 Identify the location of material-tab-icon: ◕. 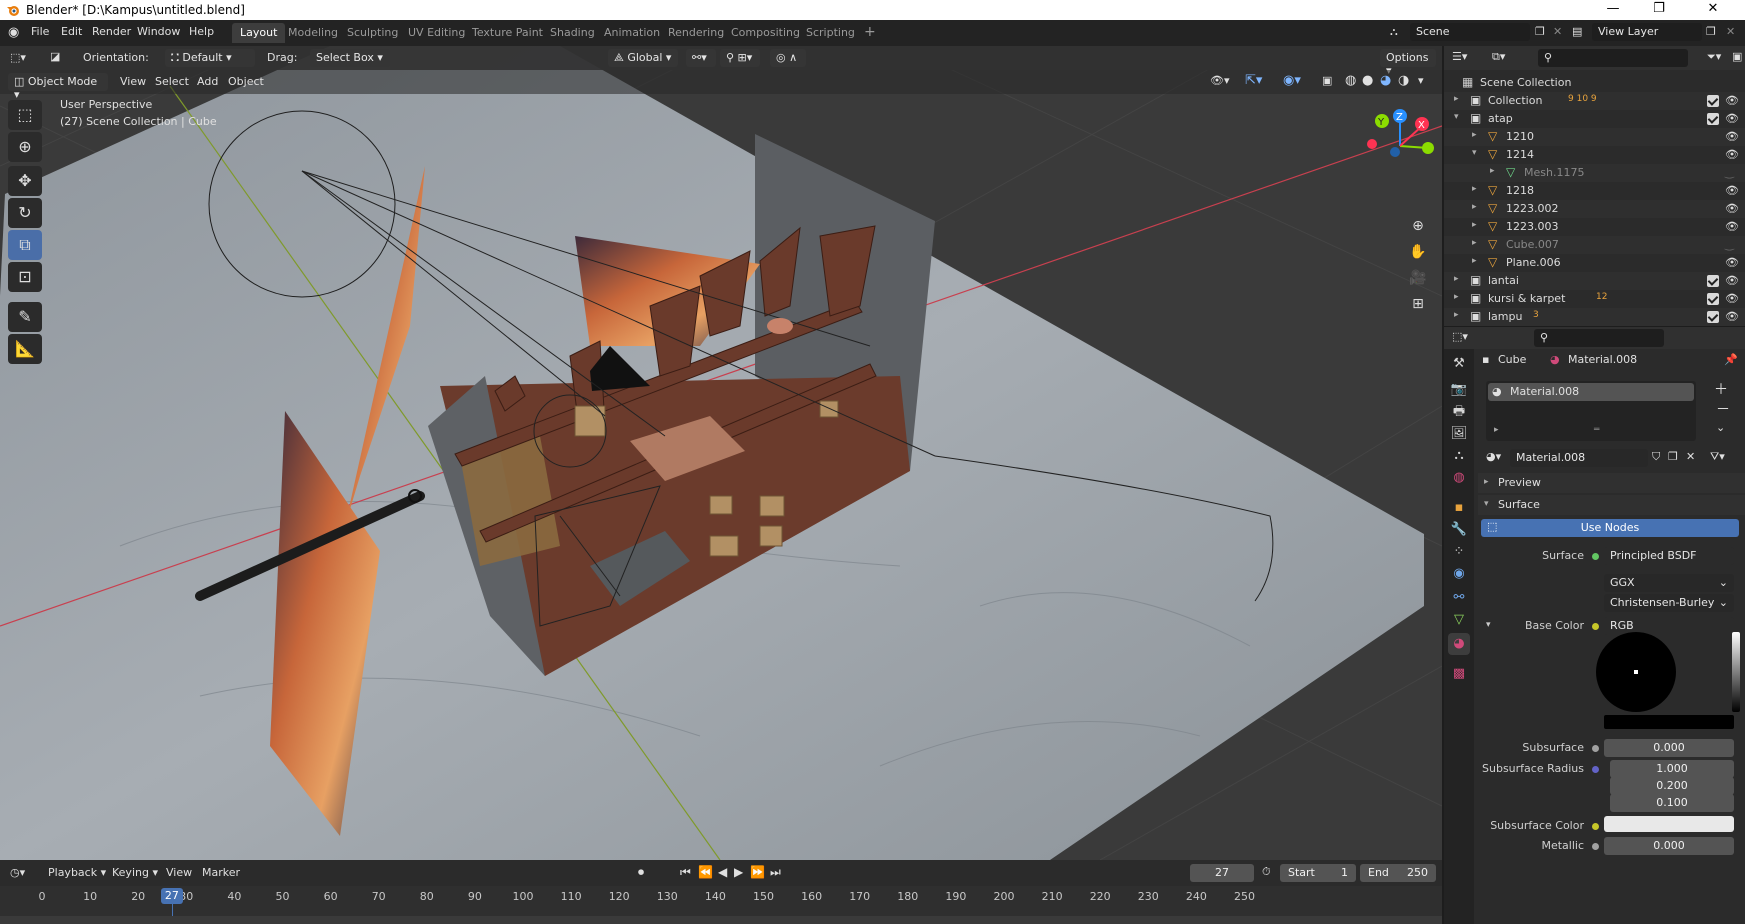
(1459, 644).